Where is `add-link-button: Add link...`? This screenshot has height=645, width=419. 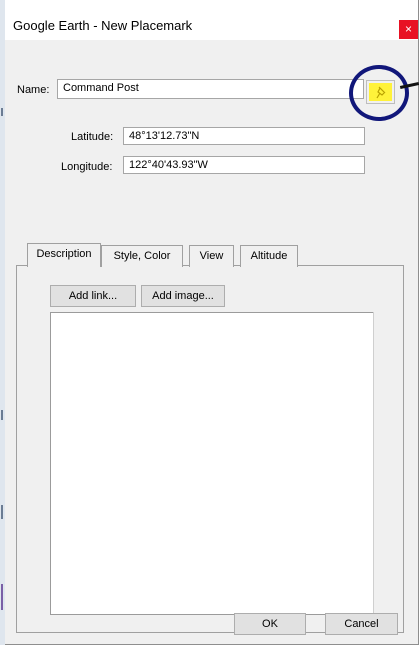
add-link-button: Add link... is located at coordinates (93, 296).